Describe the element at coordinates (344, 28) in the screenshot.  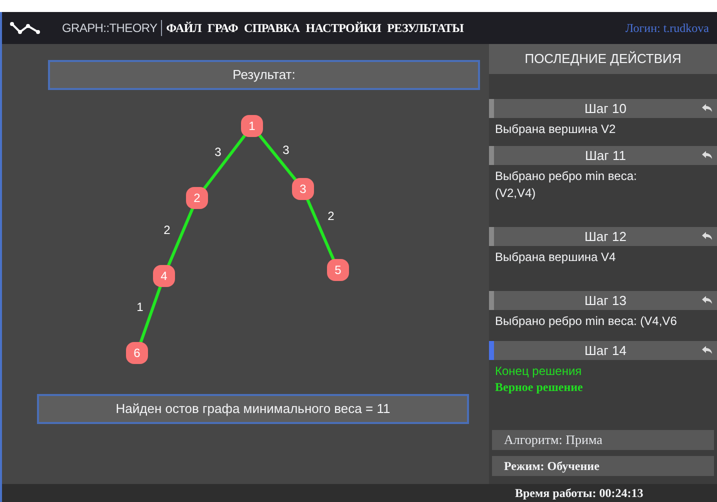
I see `menu-item: НАСТРОЙКИ` at that location.